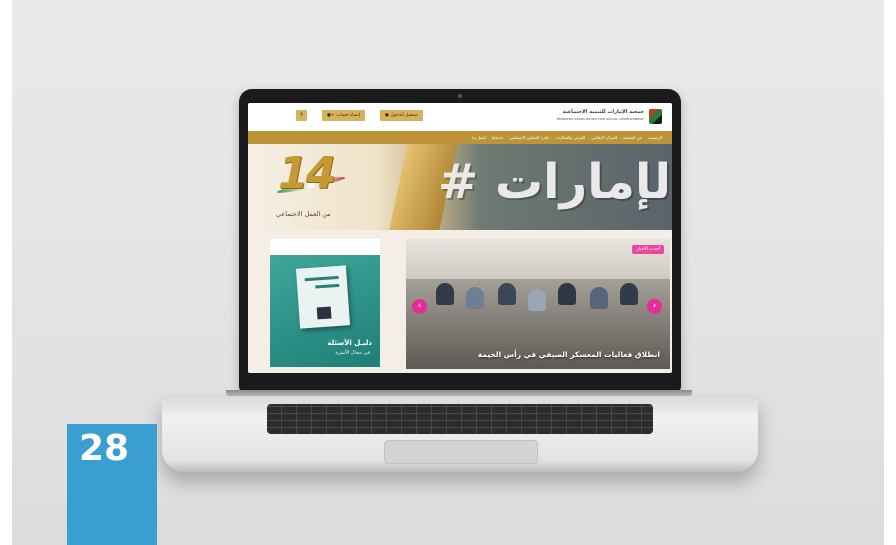 Image resolution: width=896 pixels, height=545 pixels. Describe the element at coordinates (648, 249) in the screenshot. I see `latest-news-badge: أحدث الأخبار` at that location.